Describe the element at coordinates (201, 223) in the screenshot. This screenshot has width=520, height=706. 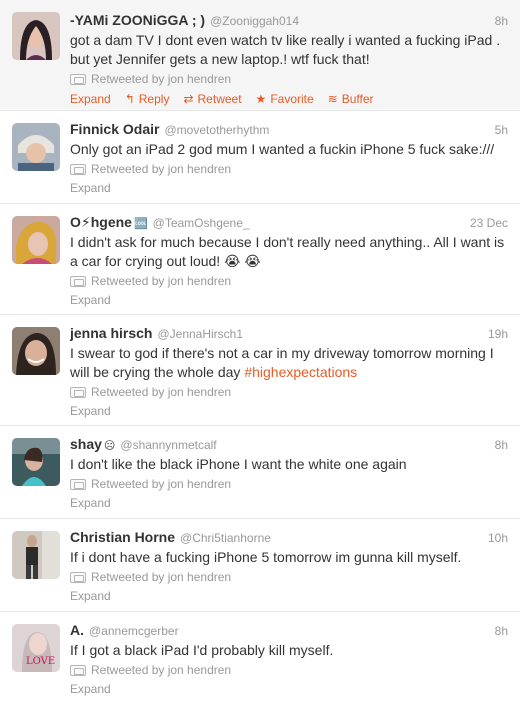
I see `author-handle: @TeamOshgene_` at that location.